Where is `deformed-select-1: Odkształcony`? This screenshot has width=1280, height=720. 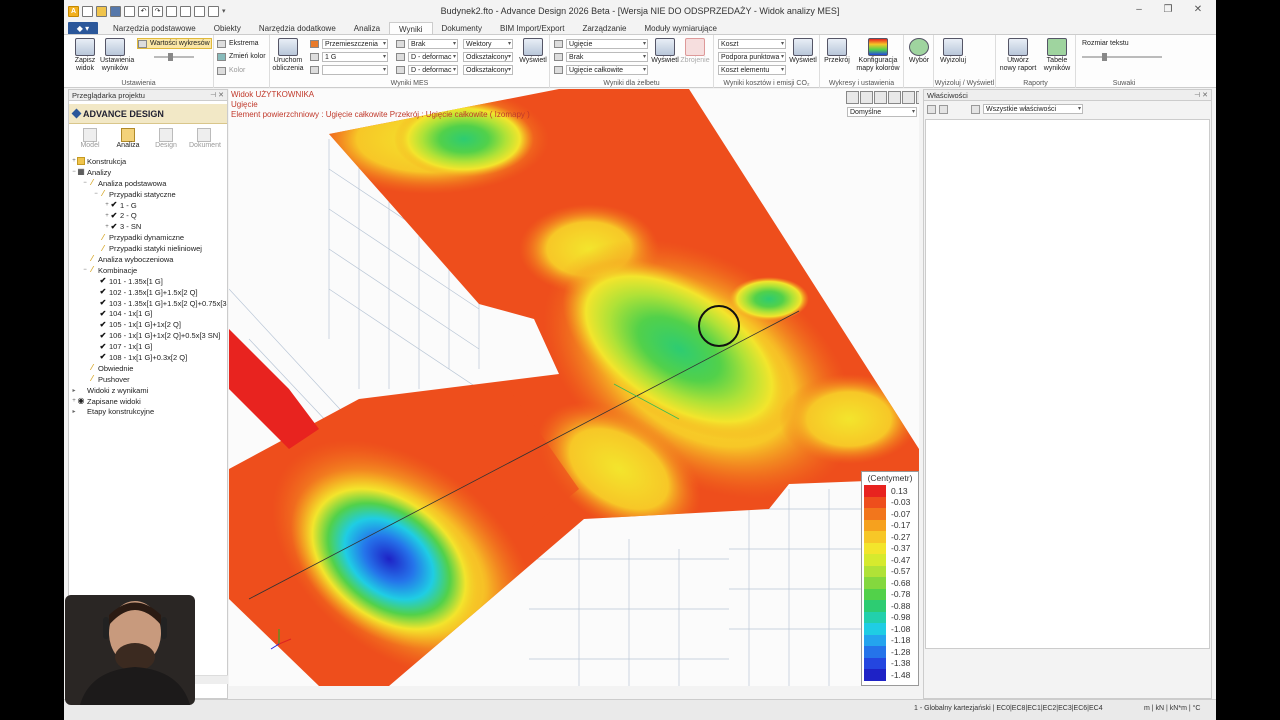 deformed-select-1: Odkształcony is located at coordinates (488, 56).